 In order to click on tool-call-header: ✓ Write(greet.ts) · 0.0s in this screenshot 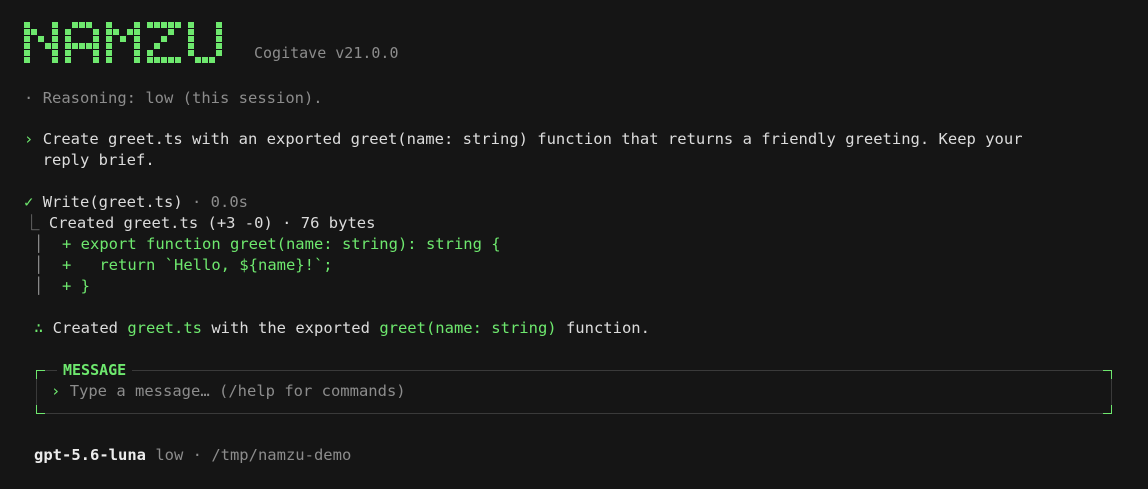, I will do `click(136, 202)`.